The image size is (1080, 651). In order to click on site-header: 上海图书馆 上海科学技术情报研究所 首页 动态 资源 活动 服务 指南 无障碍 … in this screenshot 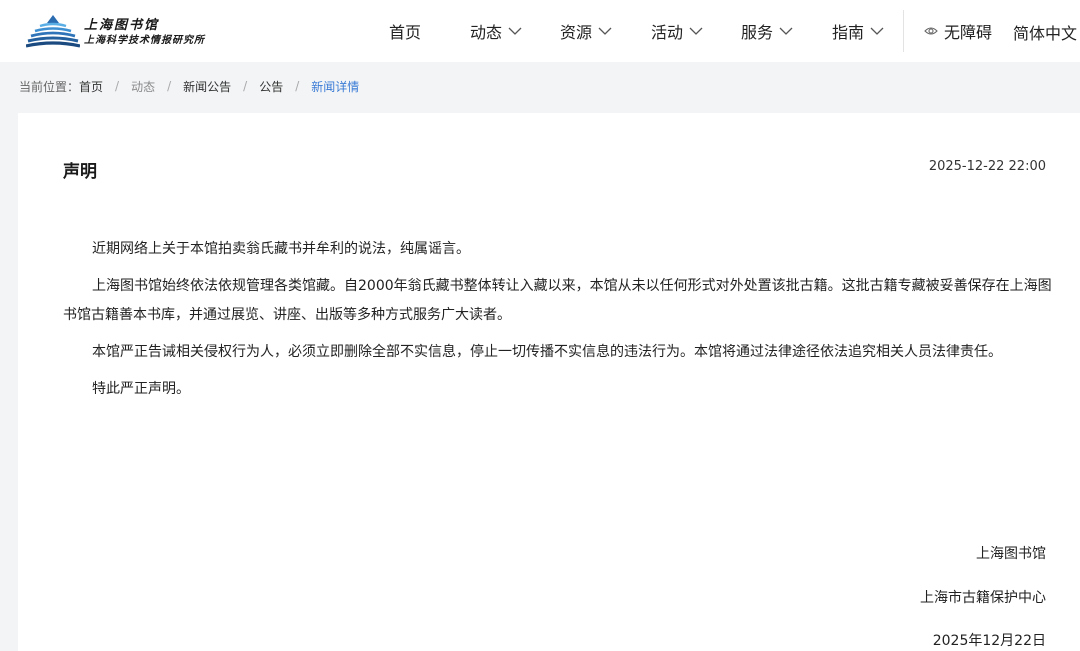, I will do `click(540, 31)`.